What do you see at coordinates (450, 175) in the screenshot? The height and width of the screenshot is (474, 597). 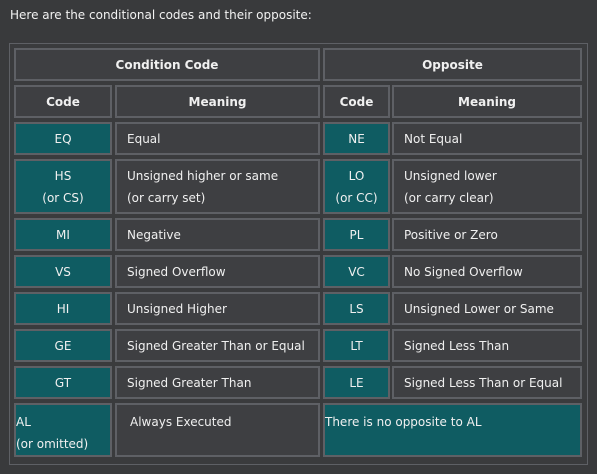 I see `opposite-meaning-text: Unsigned lower` at bounding box center [450, 175].